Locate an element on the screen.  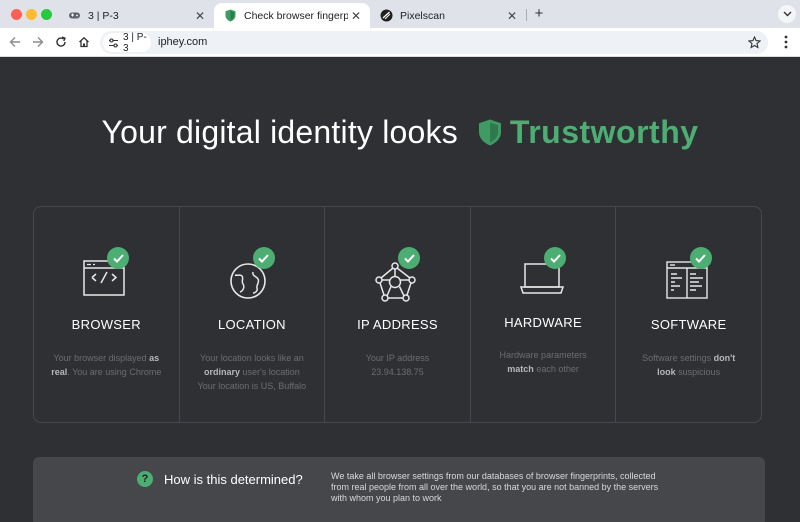
tab-check-browser-fingerprints: Check browser fingerprints ✕ is located at coordinates (292, 15).